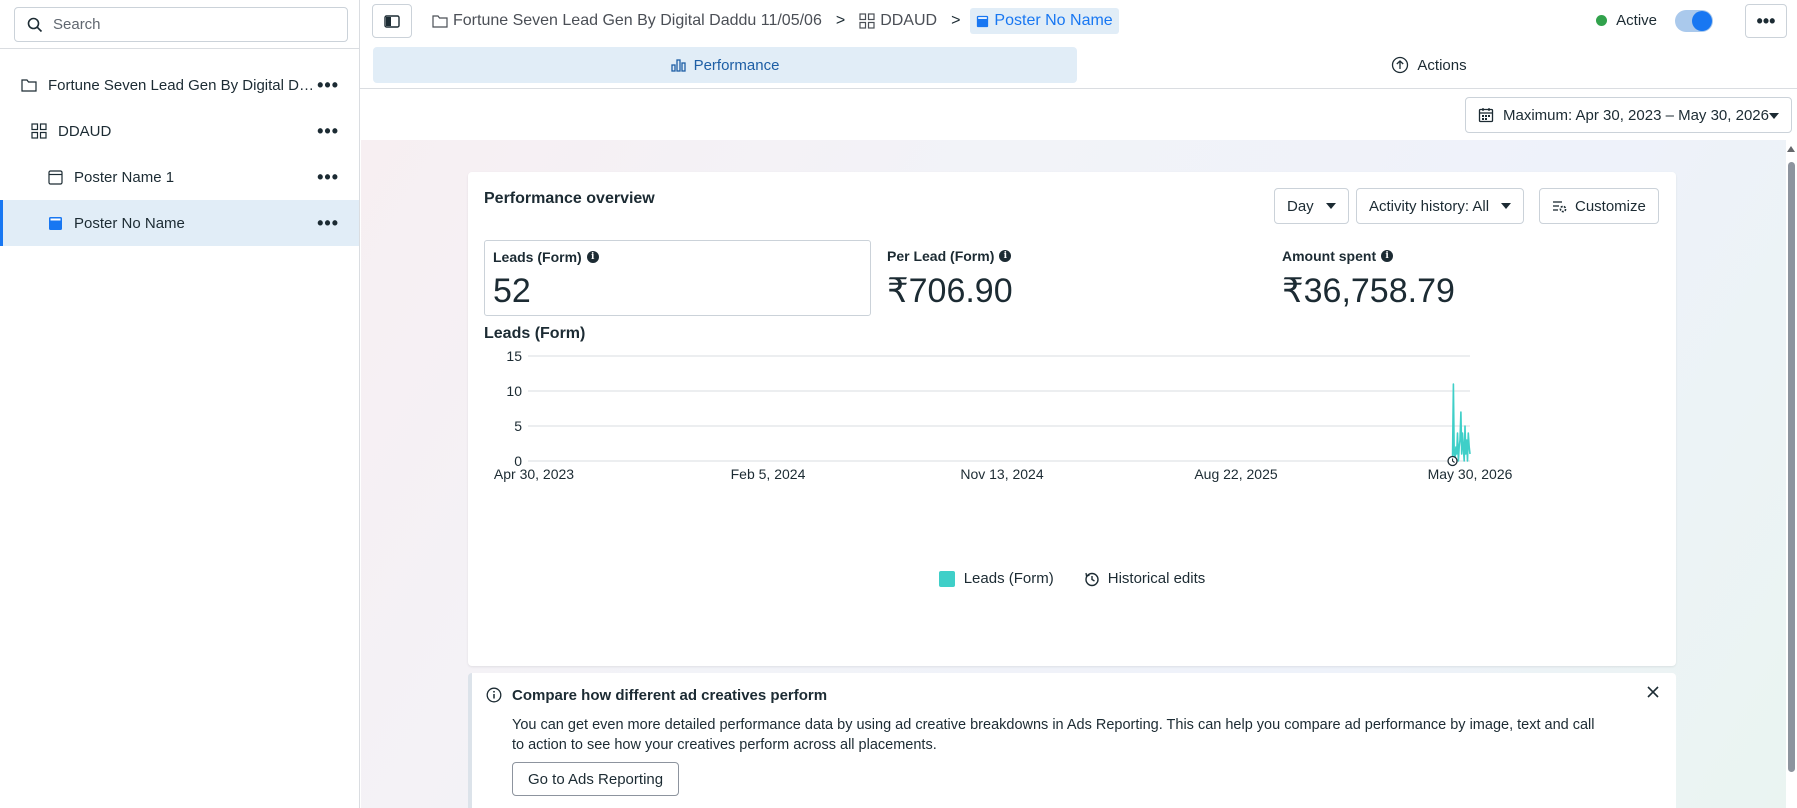  What do you see at coordinates (193, 24) in the screenshot?
I see `search-input` at bounding box center [193, 24].